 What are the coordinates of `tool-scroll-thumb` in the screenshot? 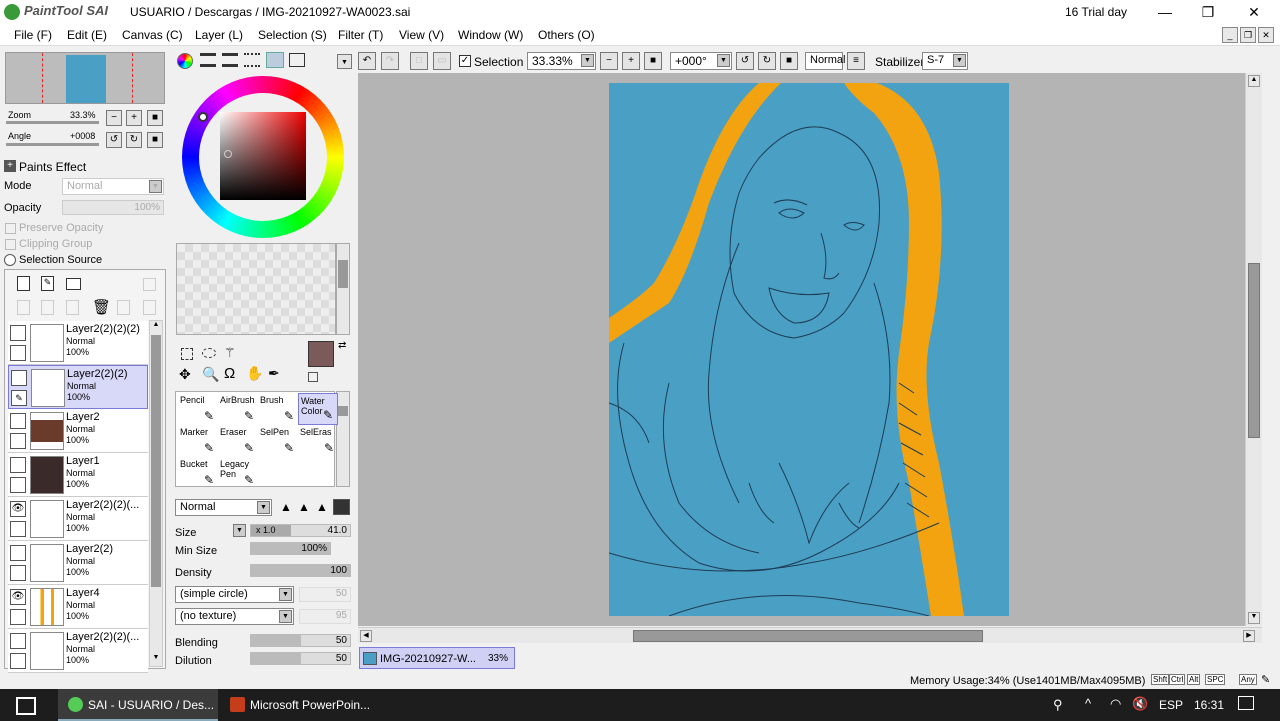 It's located at (343, 411).